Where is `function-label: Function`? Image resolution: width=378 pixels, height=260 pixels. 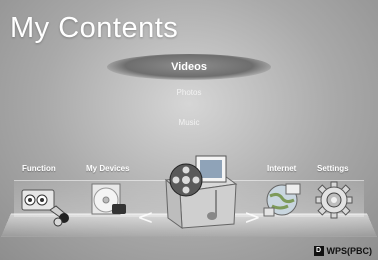 function-label: Function is located at coordinates (39, 168).